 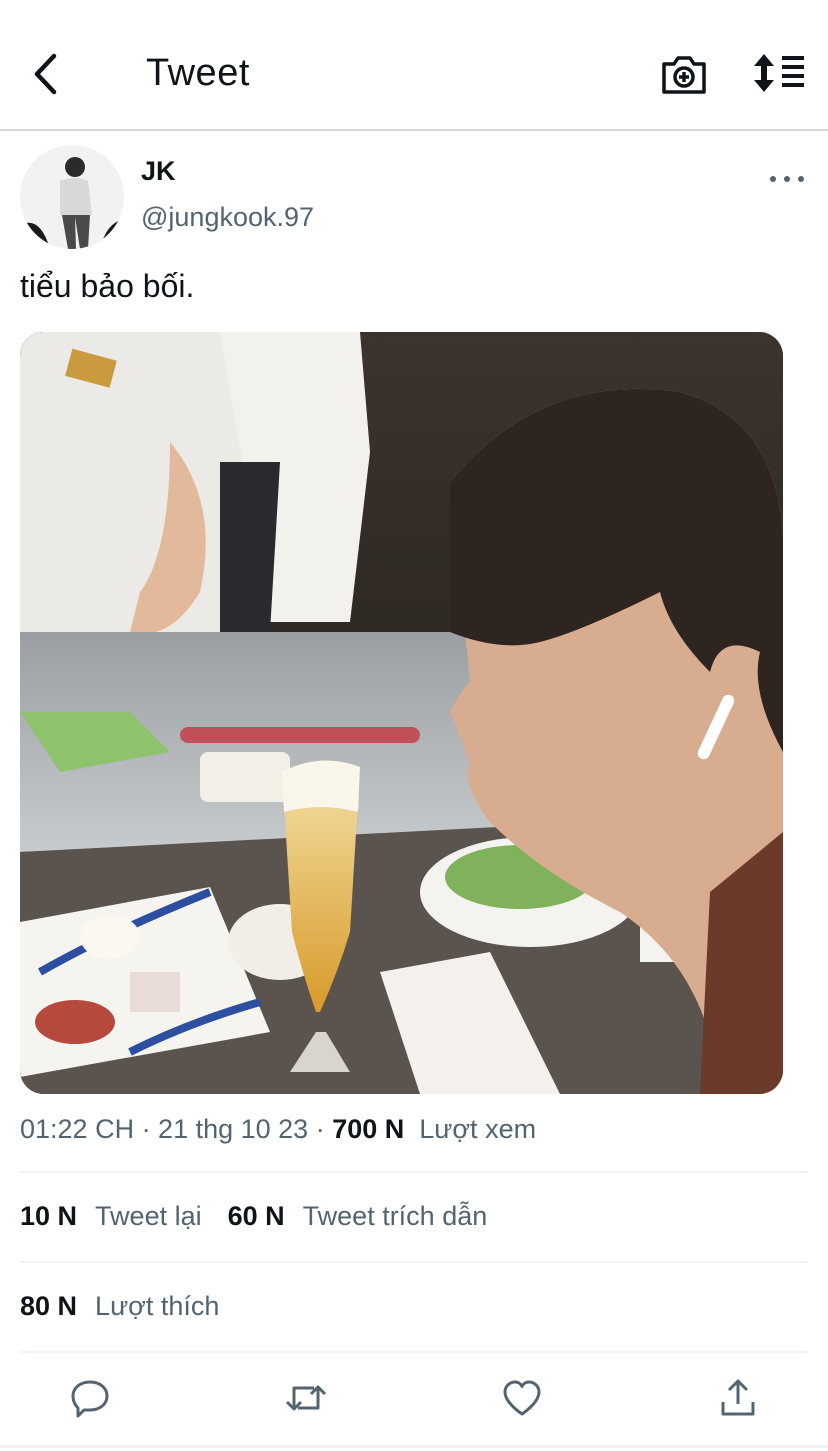 I want to click on views-count: 700 N, so click(x=368, y=1129).